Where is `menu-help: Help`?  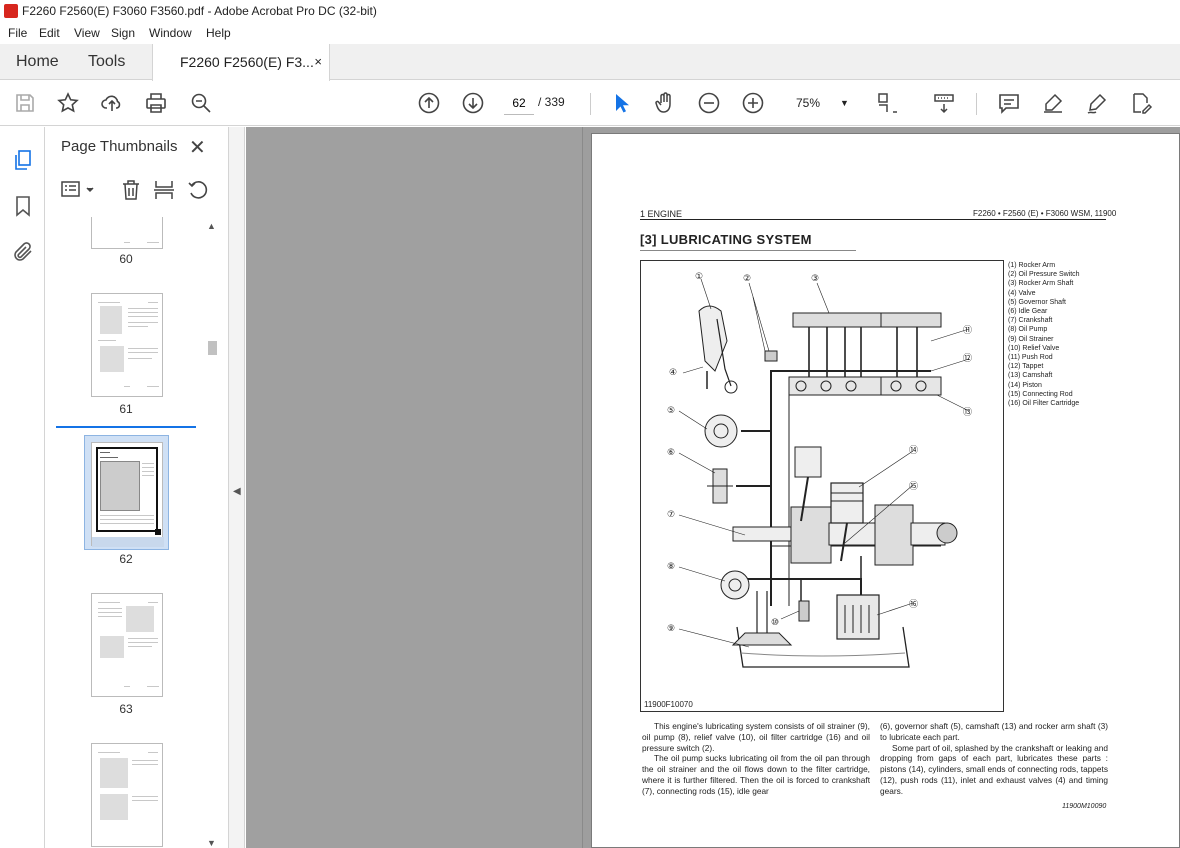 menu-help: Help is located at coordinates (218, 33).